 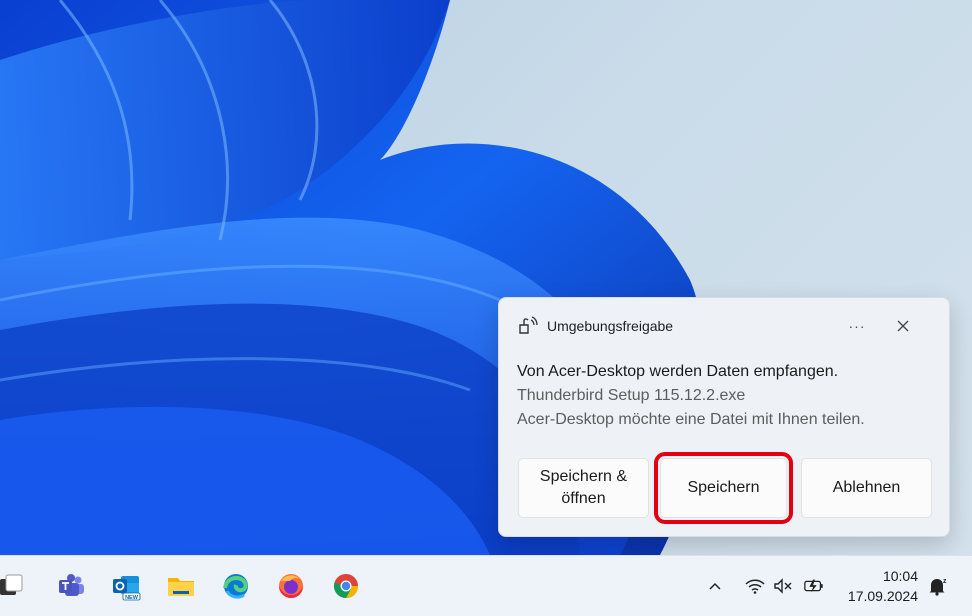 I want to click on notification-badge: z, so click(x=945, y=581).